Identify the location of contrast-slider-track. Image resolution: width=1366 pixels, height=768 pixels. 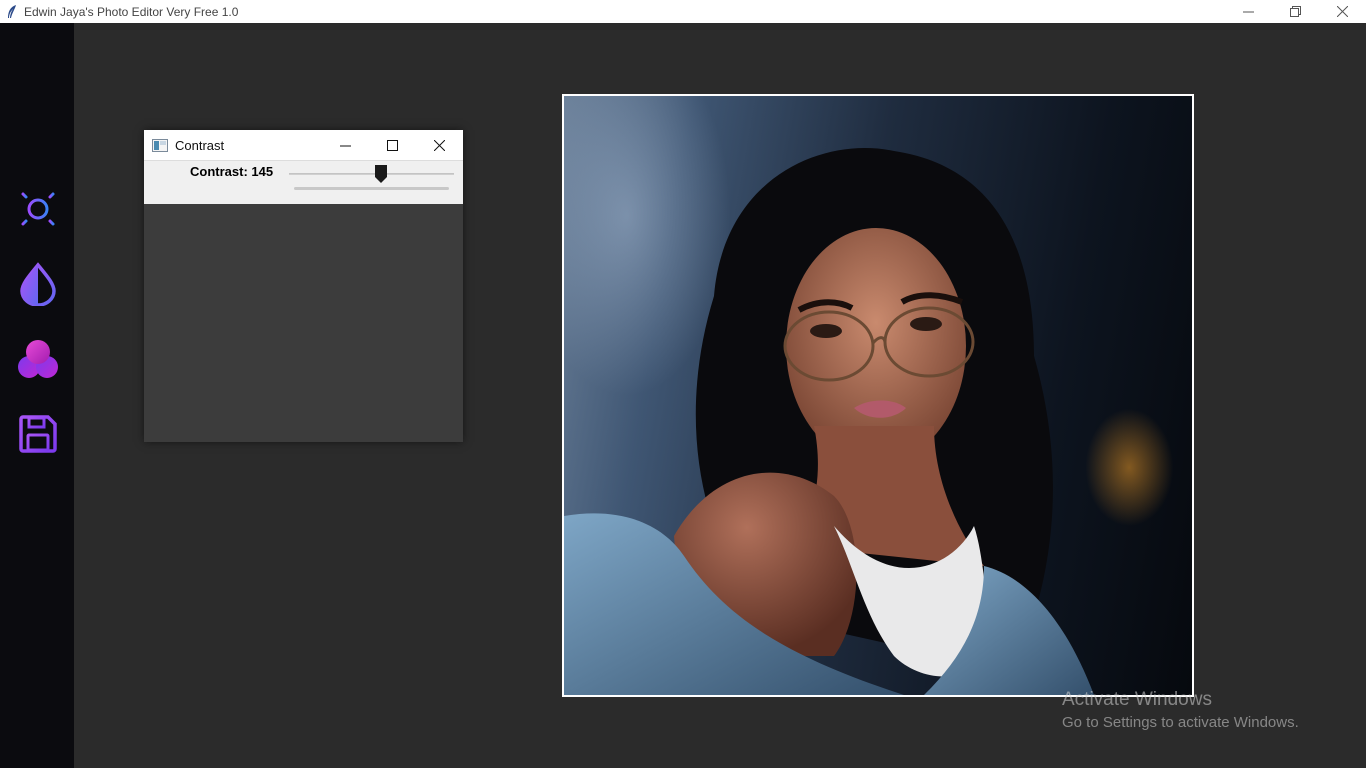
(371, 174).